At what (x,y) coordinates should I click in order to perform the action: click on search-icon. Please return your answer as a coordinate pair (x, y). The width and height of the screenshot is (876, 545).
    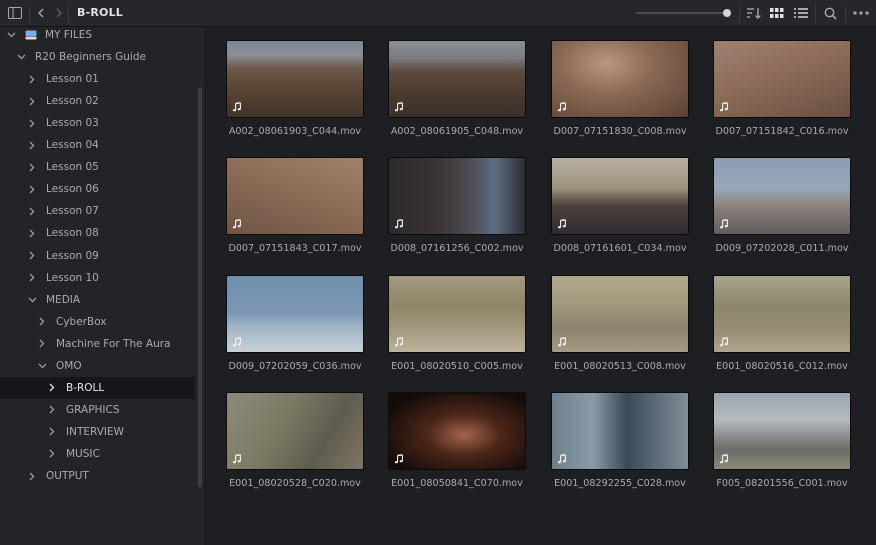
    Looking at the image, I should click on (830, 13).